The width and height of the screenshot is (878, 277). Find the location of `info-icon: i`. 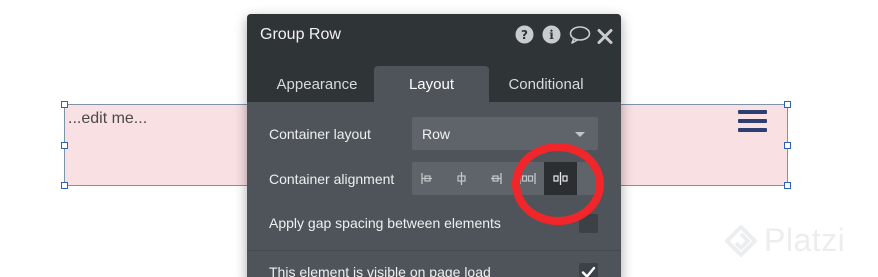

info-icon: i is located at coordinates (551, 34).